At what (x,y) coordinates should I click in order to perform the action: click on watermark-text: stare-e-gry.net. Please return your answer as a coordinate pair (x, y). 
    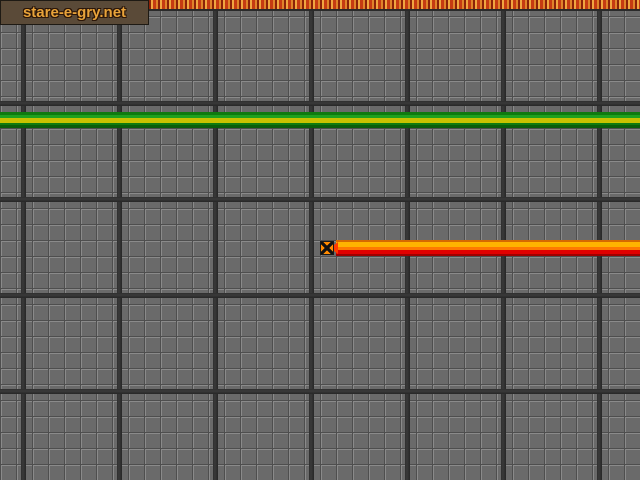
    Looking at the image, I should click on (74, 12).